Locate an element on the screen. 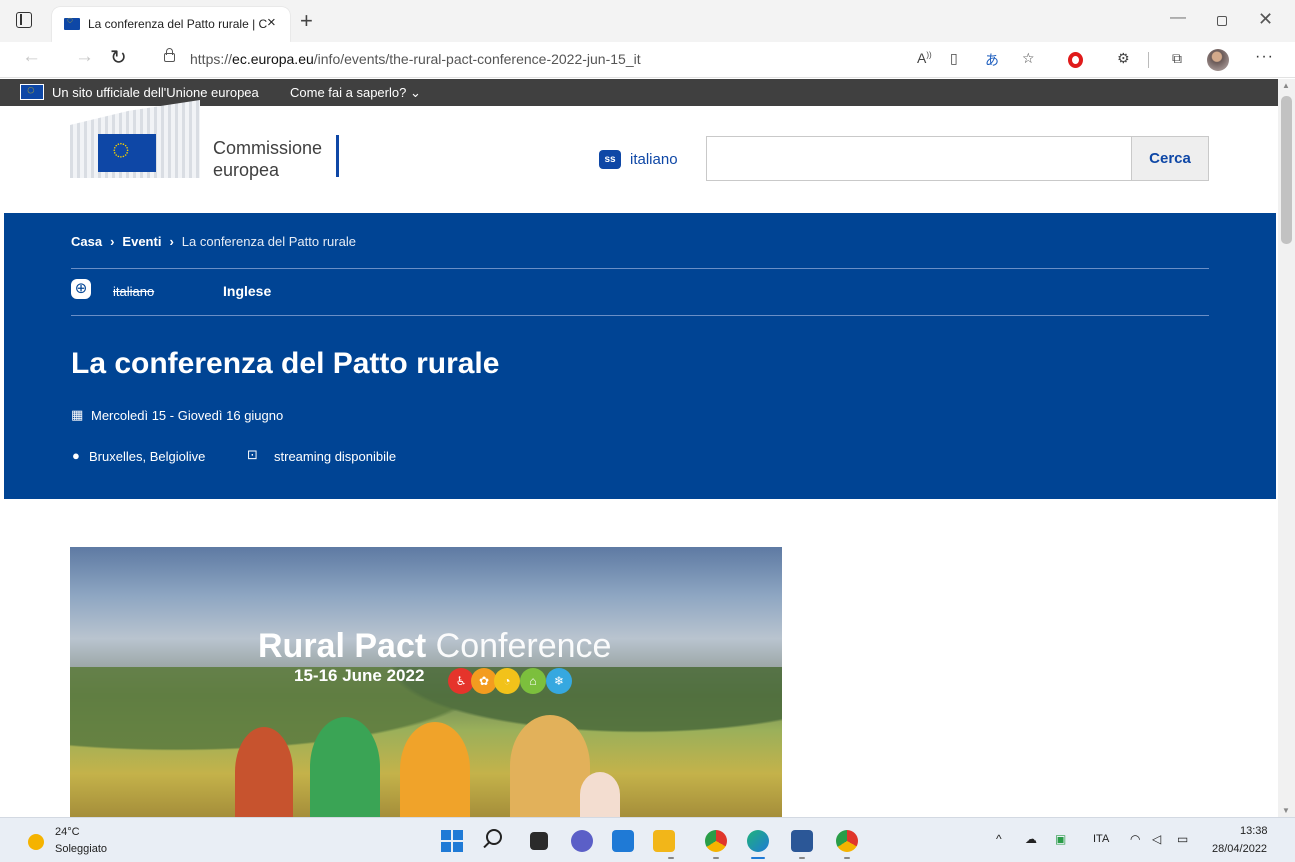 This screenshot has width=1295, height=862. logo-divider is located at coordinates (337, 156).